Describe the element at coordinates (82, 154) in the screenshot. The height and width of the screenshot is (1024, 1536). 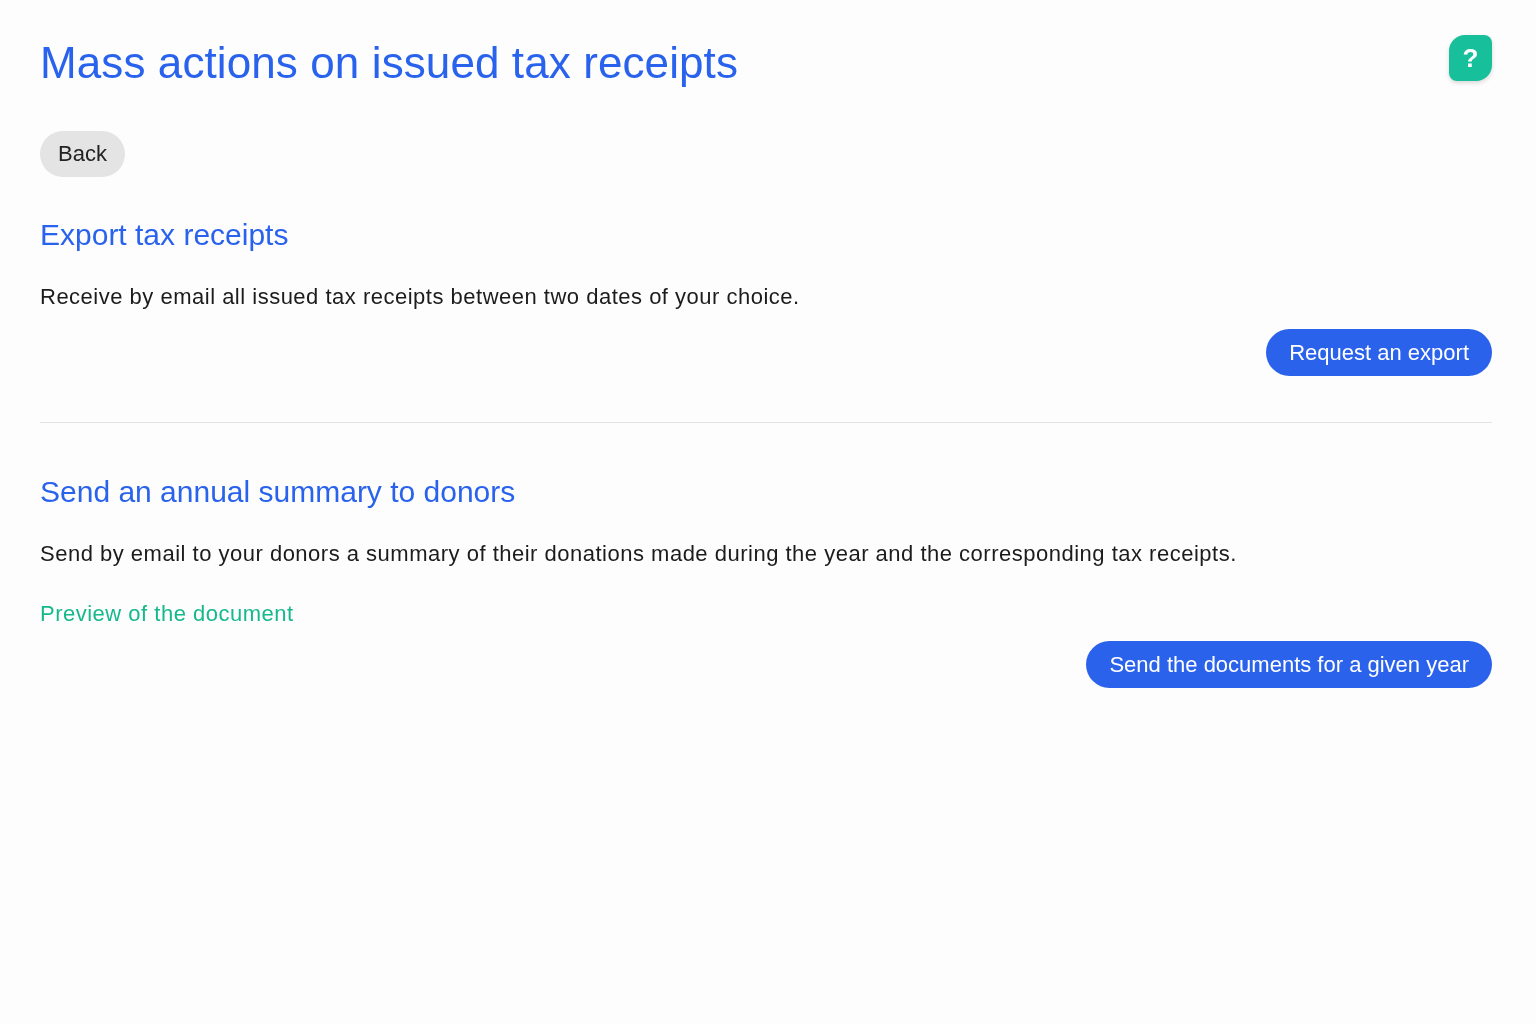
I see `back-button: Back` at that location.